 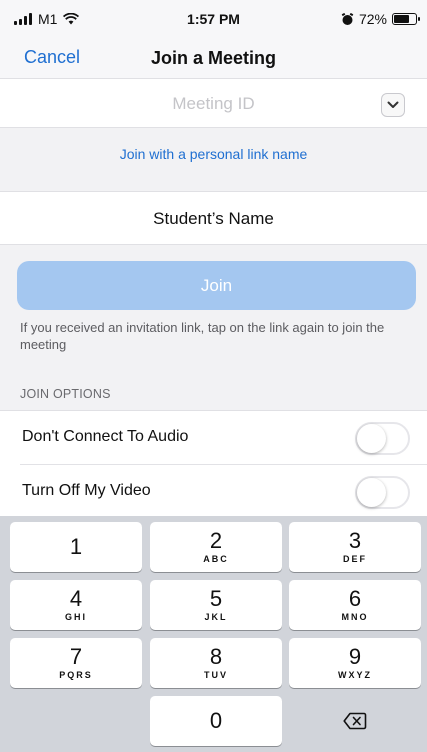 I want to click on page-title: Join a Meeting, so click(x=213, y=57).